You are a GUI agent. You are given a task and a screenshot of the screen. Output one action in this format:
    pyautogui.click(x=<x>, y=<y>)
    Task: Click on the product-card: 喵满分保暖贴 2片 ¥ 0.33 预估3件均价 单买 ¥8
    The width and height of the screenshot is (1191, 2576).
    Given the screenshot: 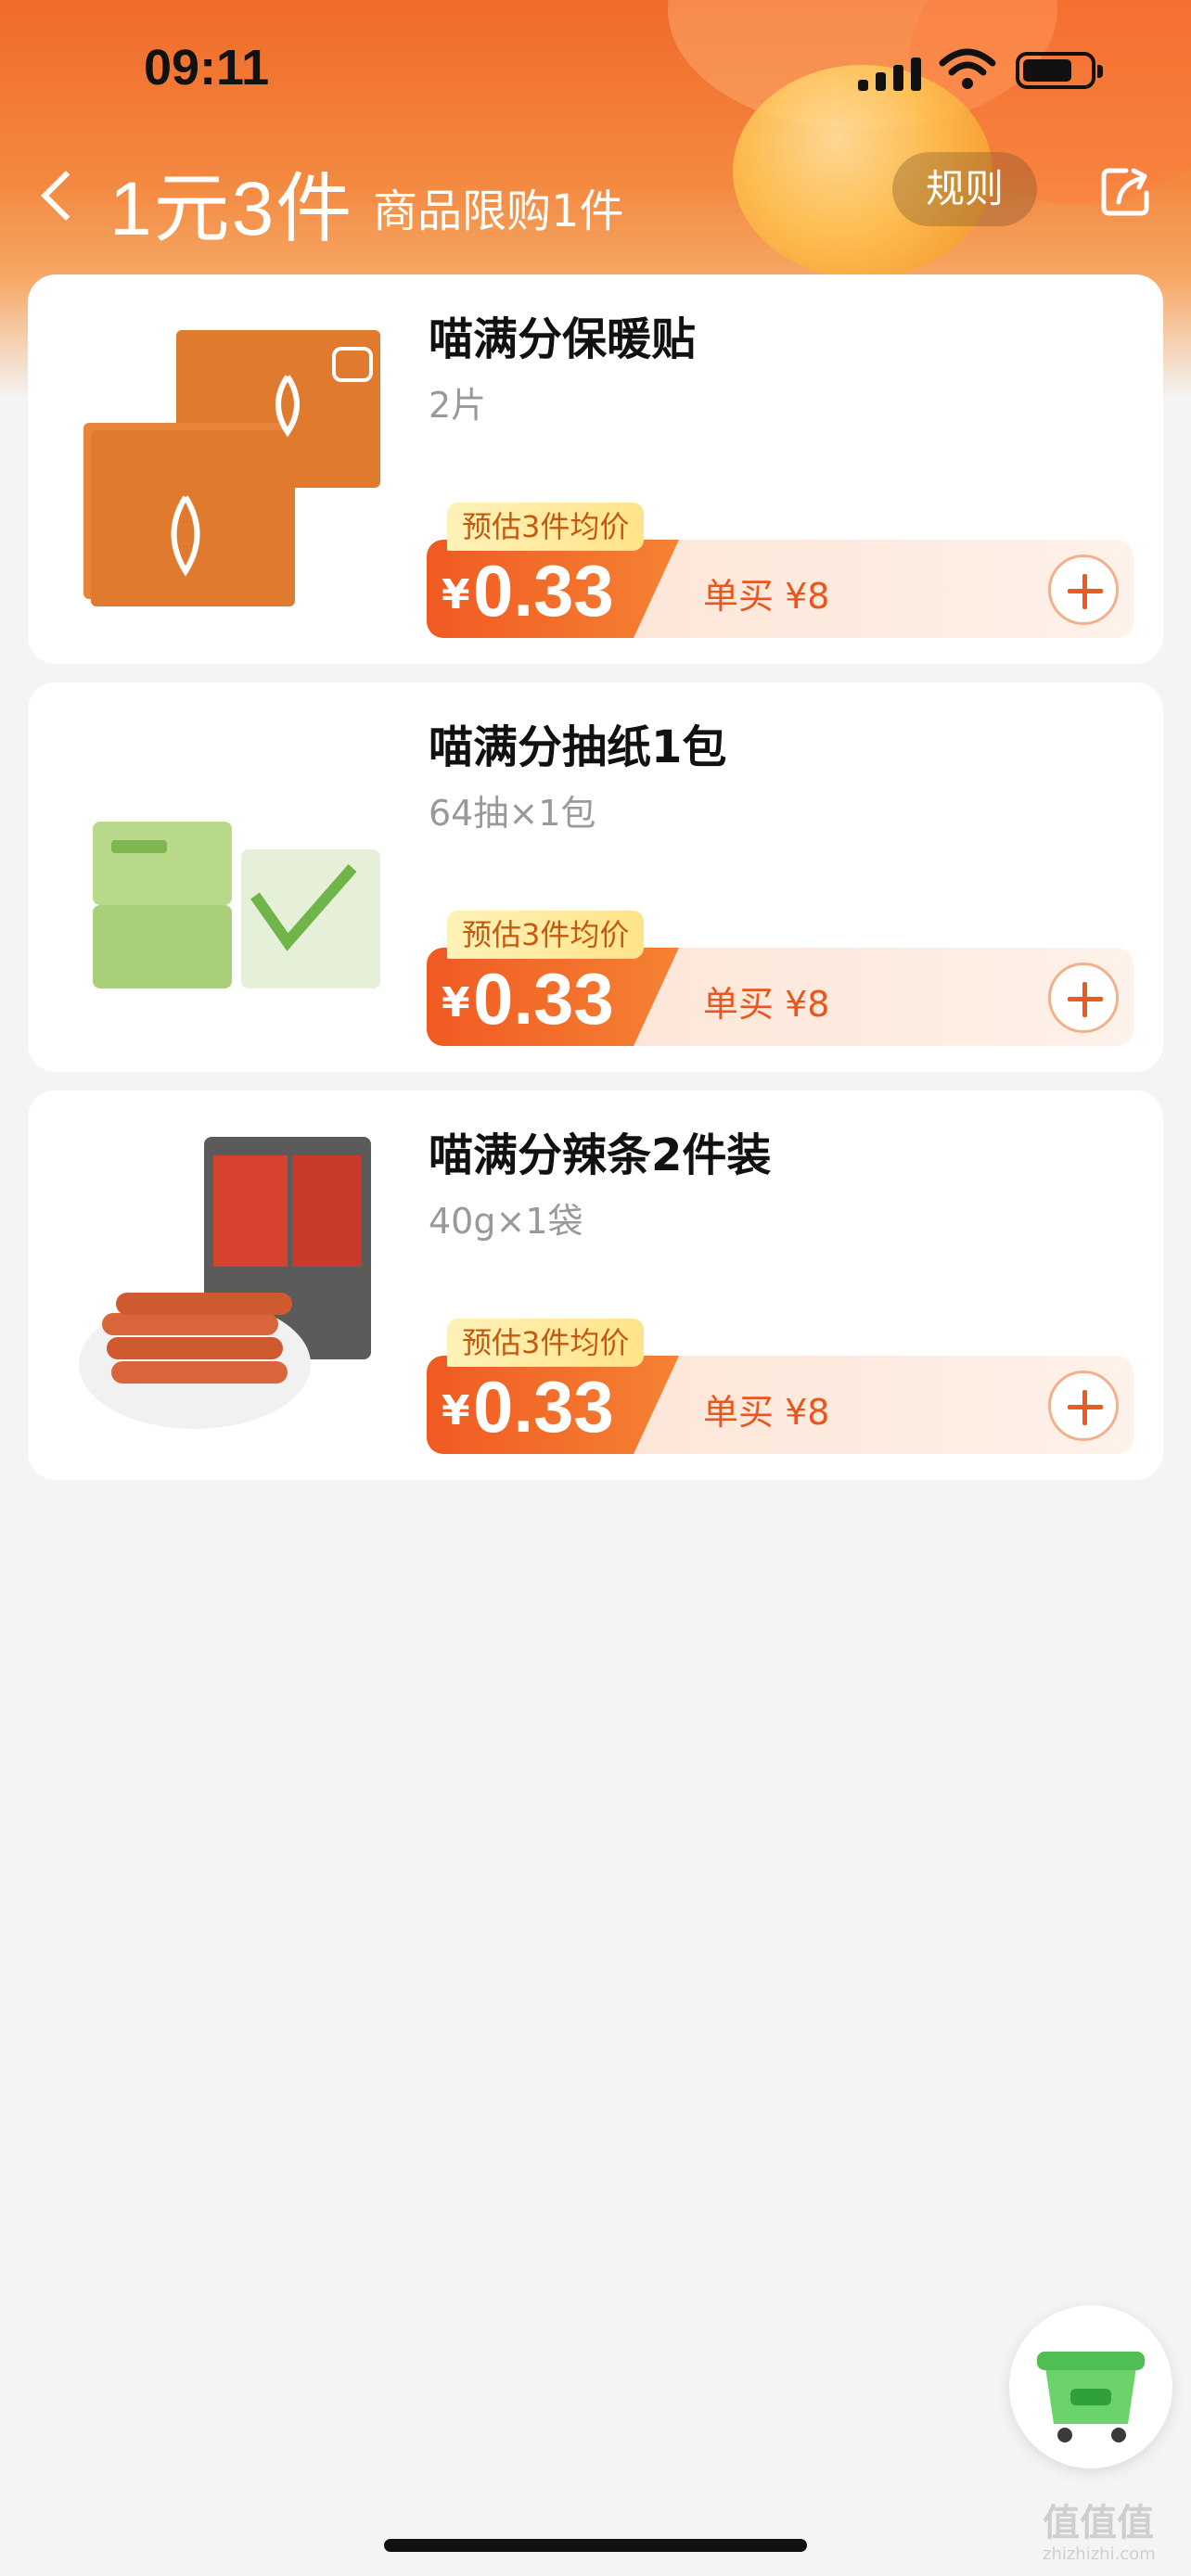 What is the action you would take?
    pyautogui.click(x=595, y=469)
    